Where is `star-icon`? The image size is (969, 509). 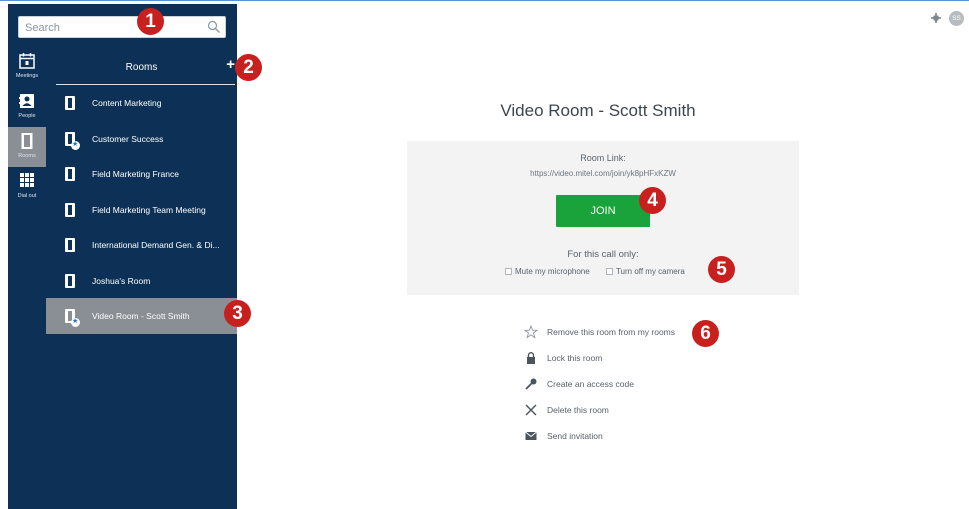 star-icon is located at coordinates (531, 332).